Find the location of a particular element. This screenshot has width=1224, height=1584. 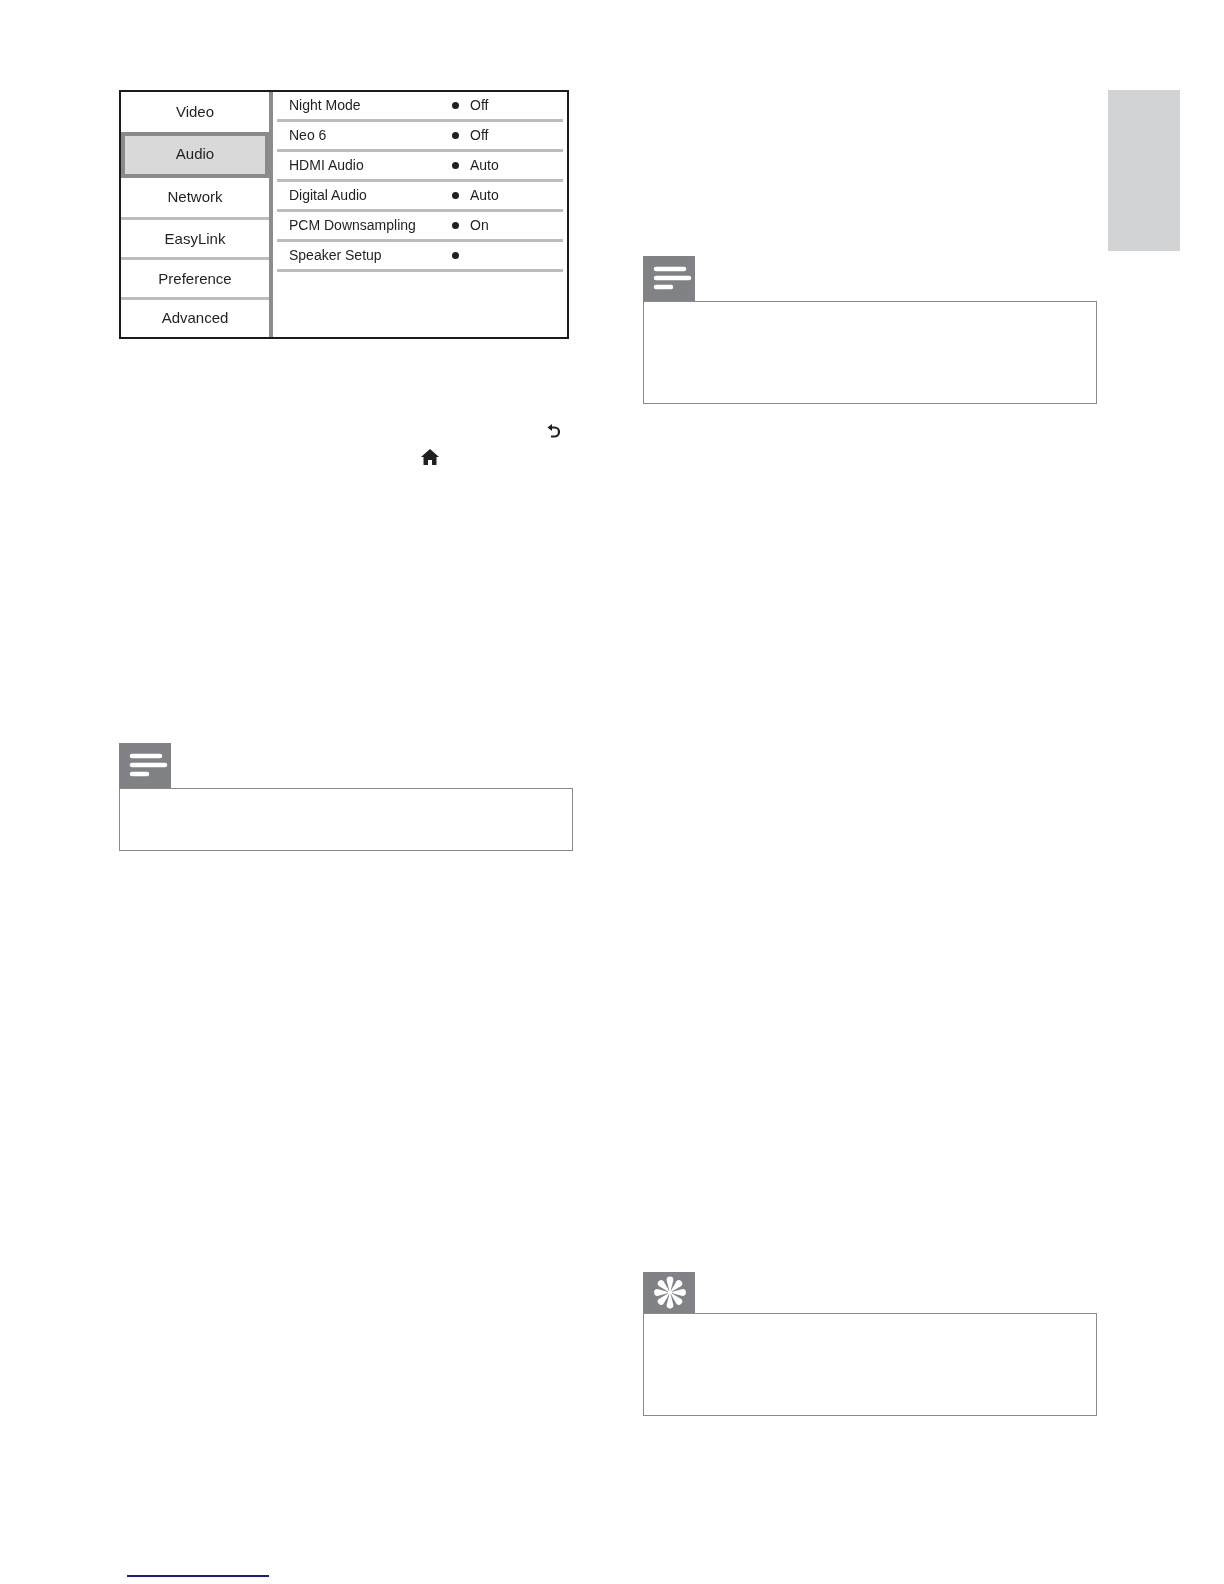

setting-label: Night Mode is located at coordinates (325, 105).